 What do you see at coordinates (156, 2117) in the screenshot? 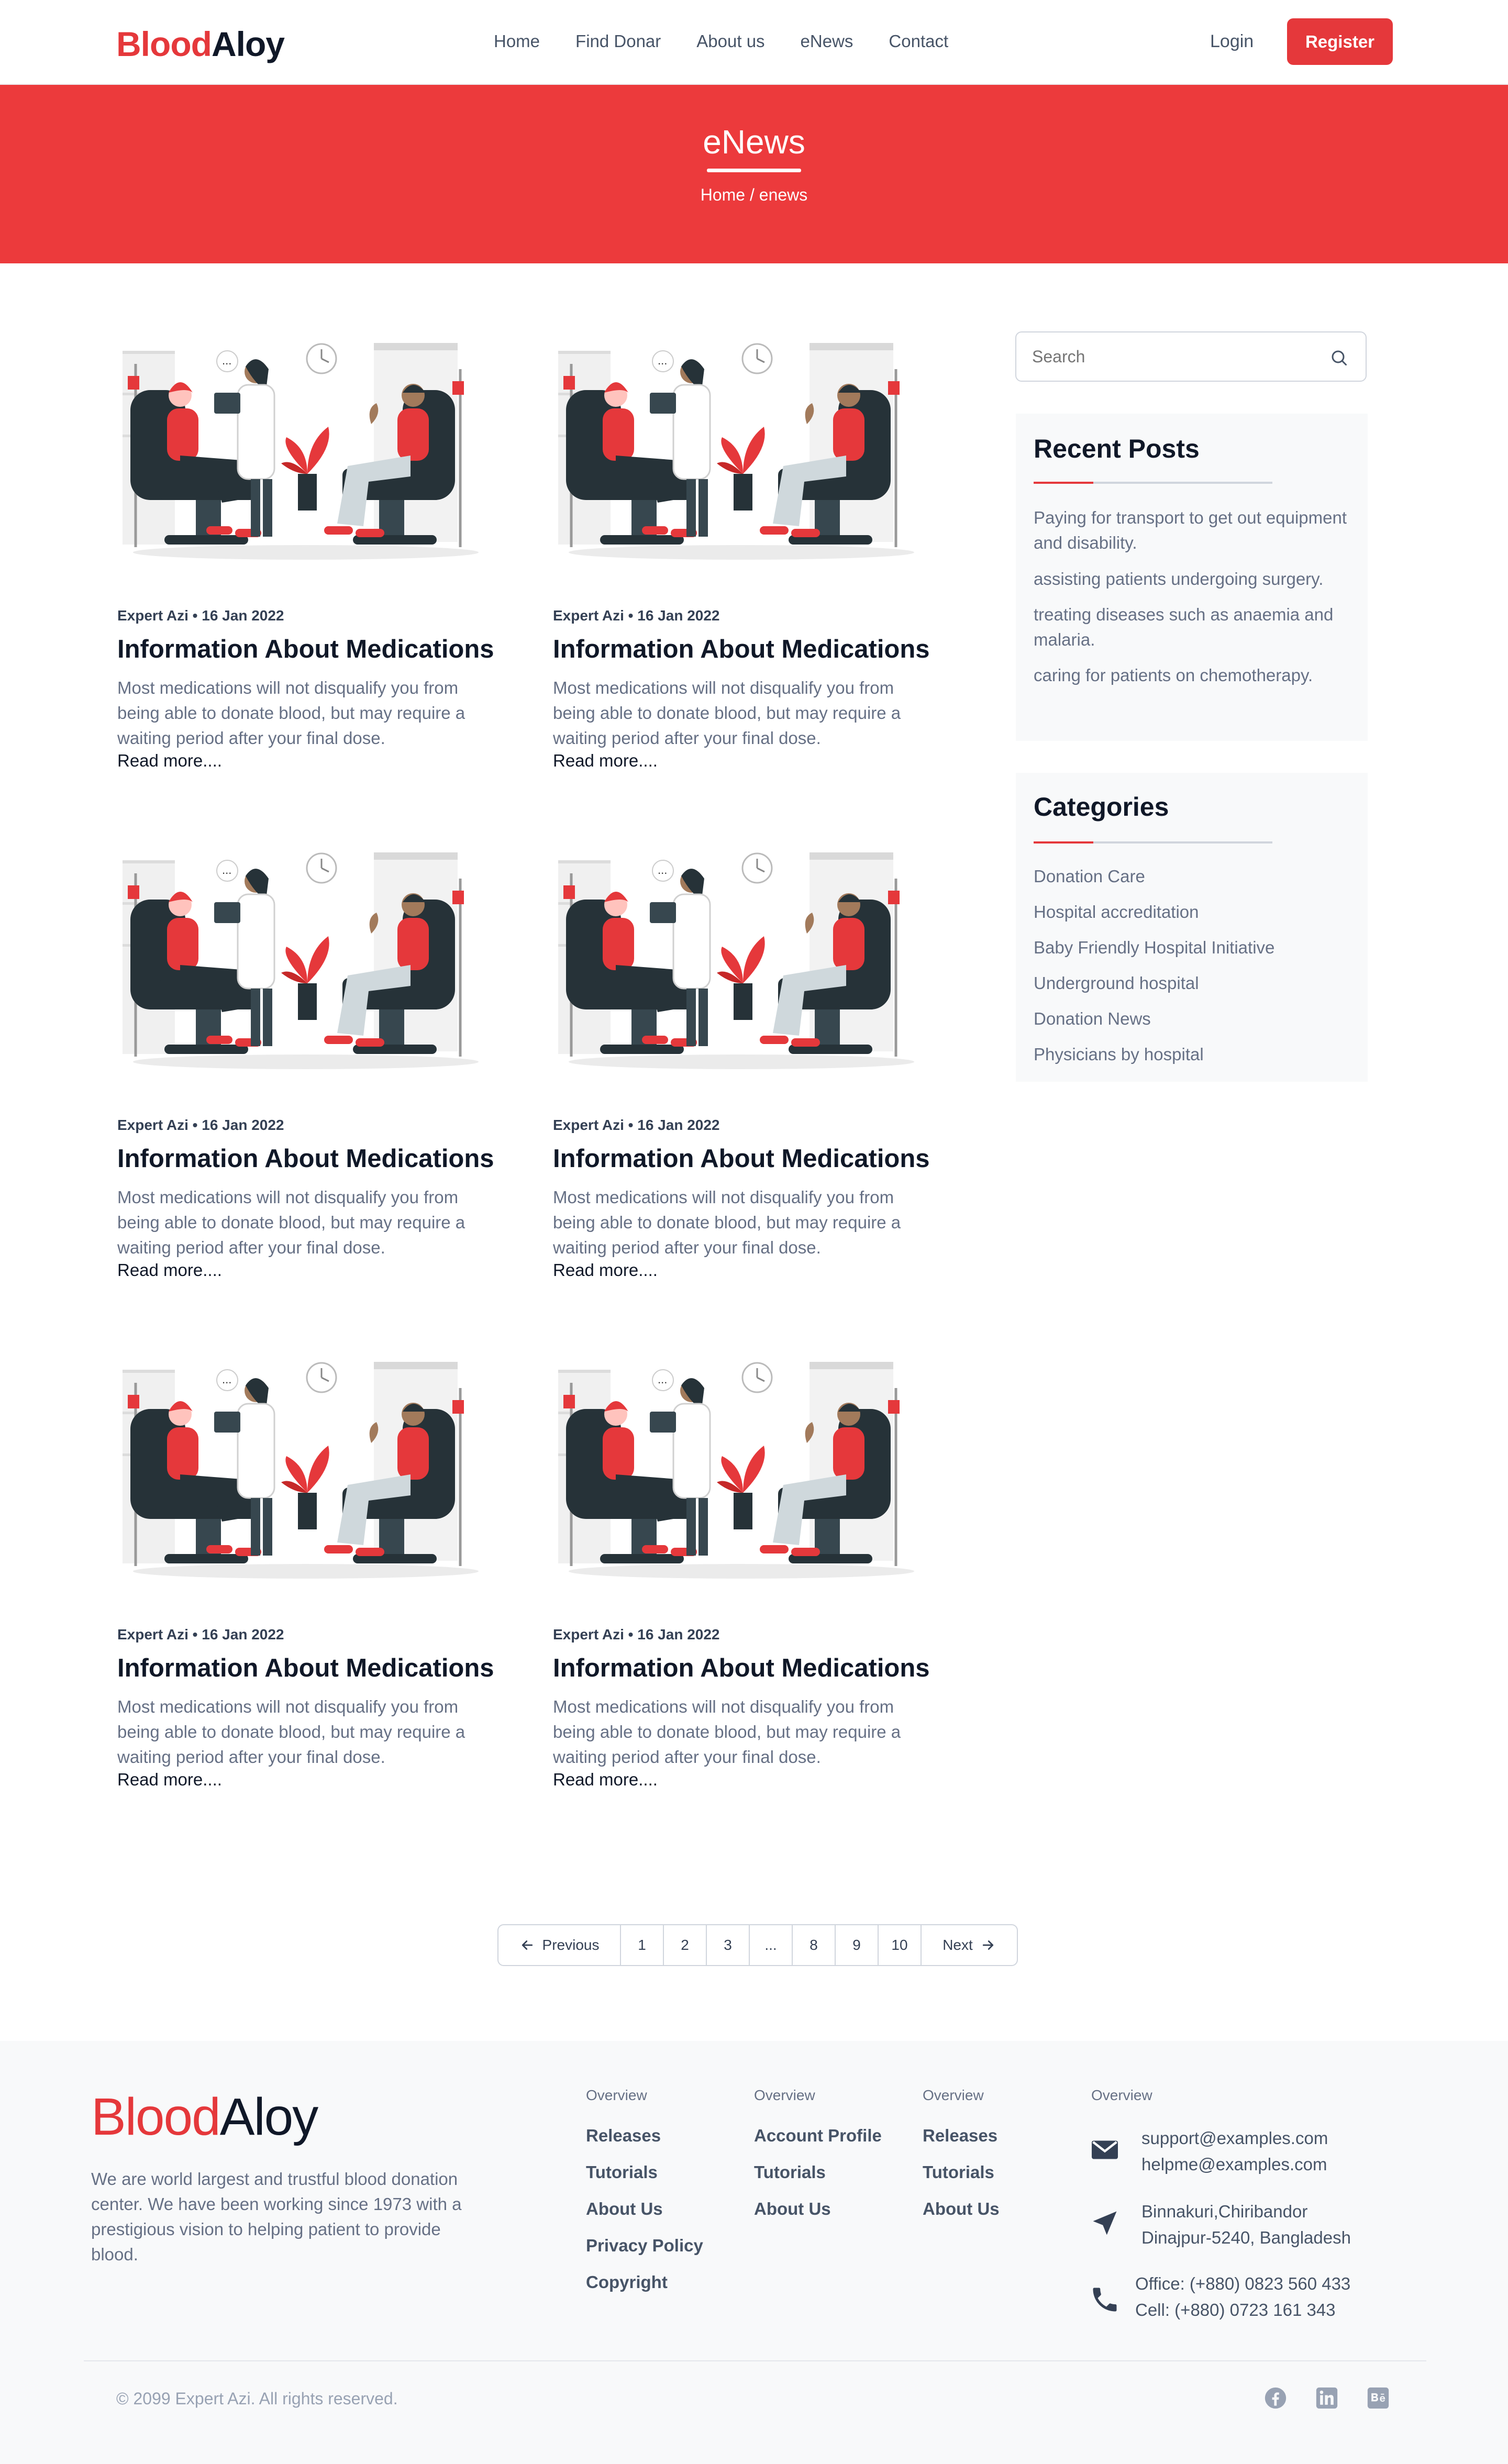
I see `logo-part-blood: Blood` at bounding box center [156, 2117].